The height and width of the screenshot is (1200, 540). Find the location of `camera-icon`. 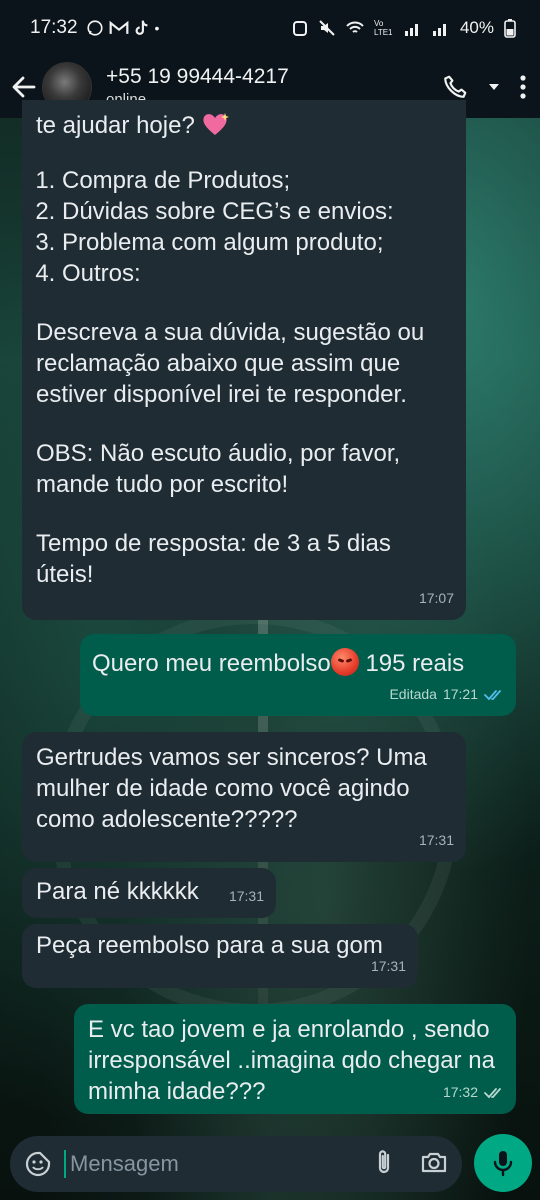

camera-icon is located at coordinates (434, 1162).